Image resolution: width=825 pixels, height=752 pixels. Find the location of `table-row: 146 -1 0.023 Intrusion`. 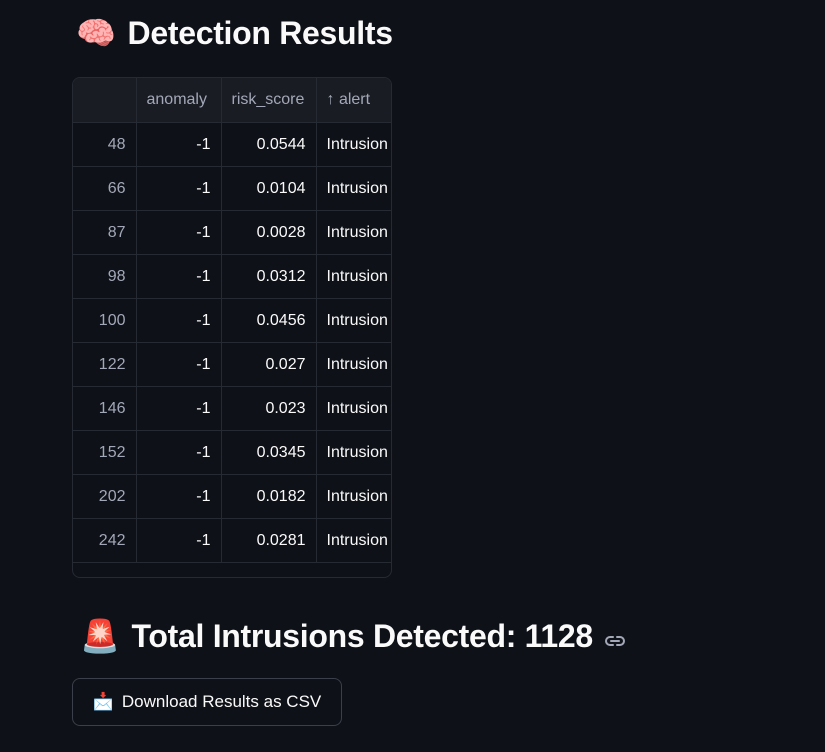

table-row: 146 -1 0.023 Intrusion is located at coordinates (232, 408).